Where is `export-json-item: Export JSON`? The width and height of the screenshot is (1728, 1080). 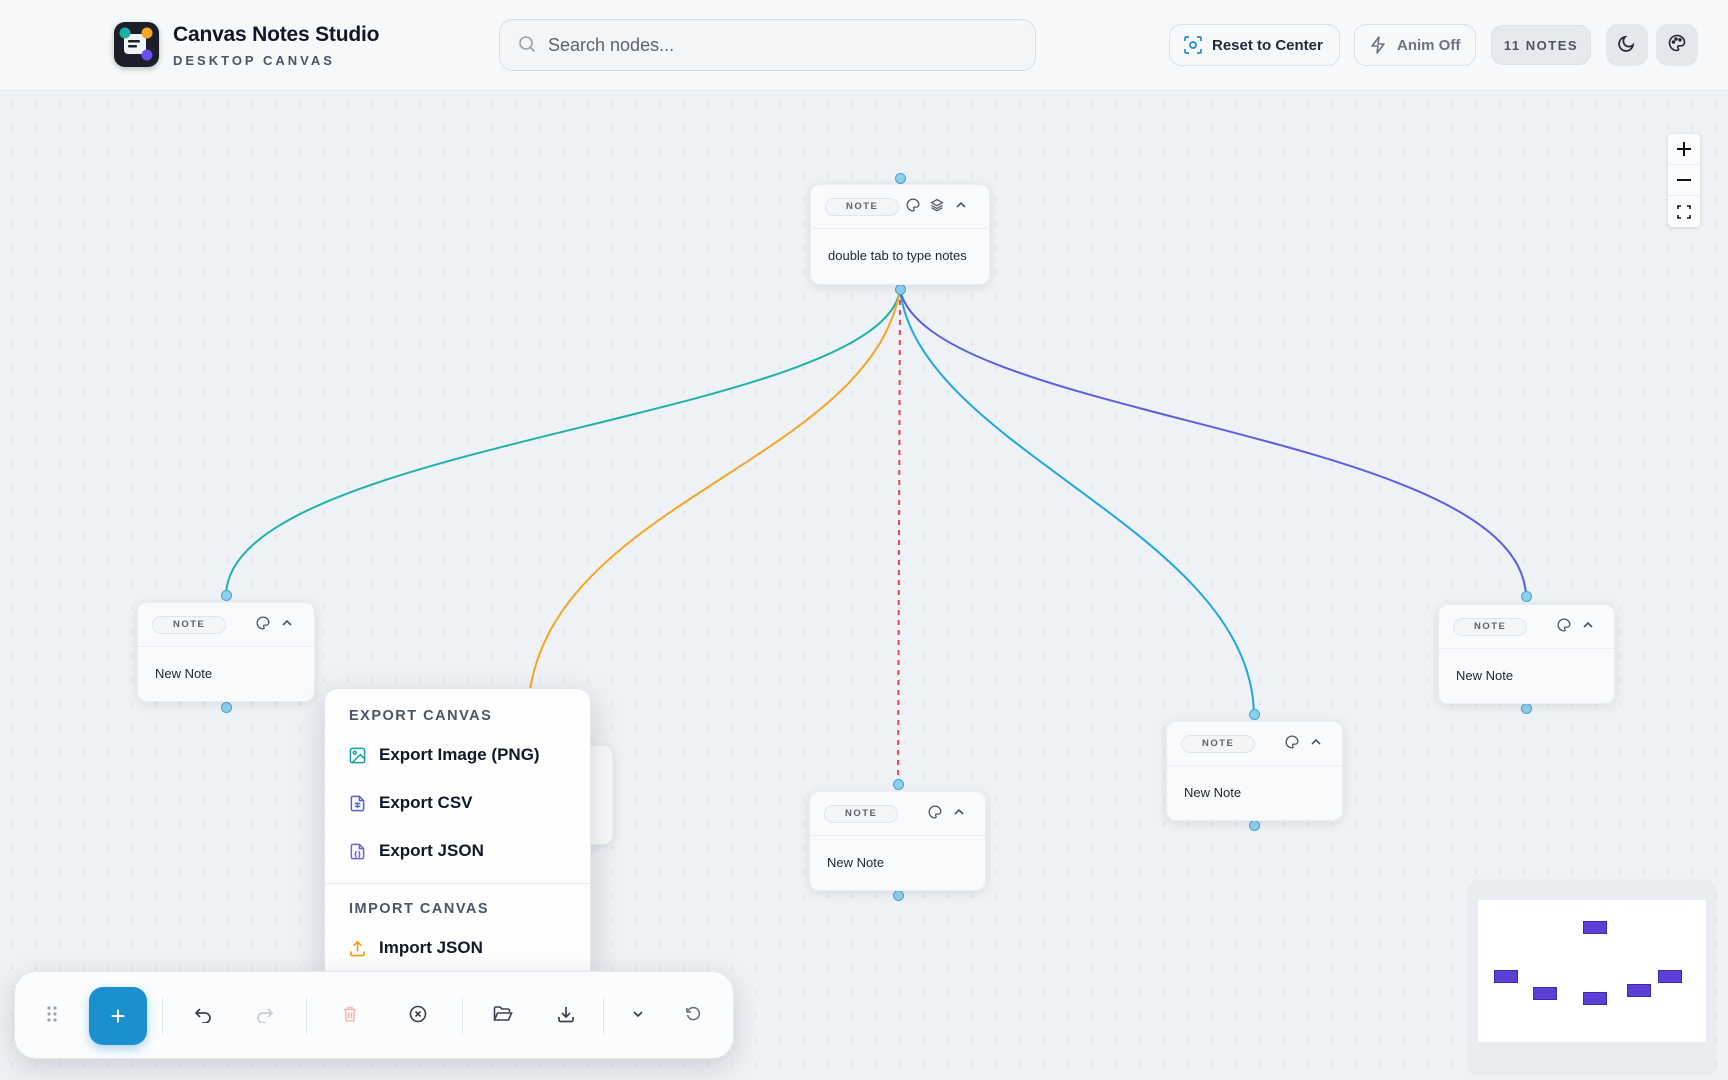 export-json-item: Export JSON is located at coordinates (416, 851).